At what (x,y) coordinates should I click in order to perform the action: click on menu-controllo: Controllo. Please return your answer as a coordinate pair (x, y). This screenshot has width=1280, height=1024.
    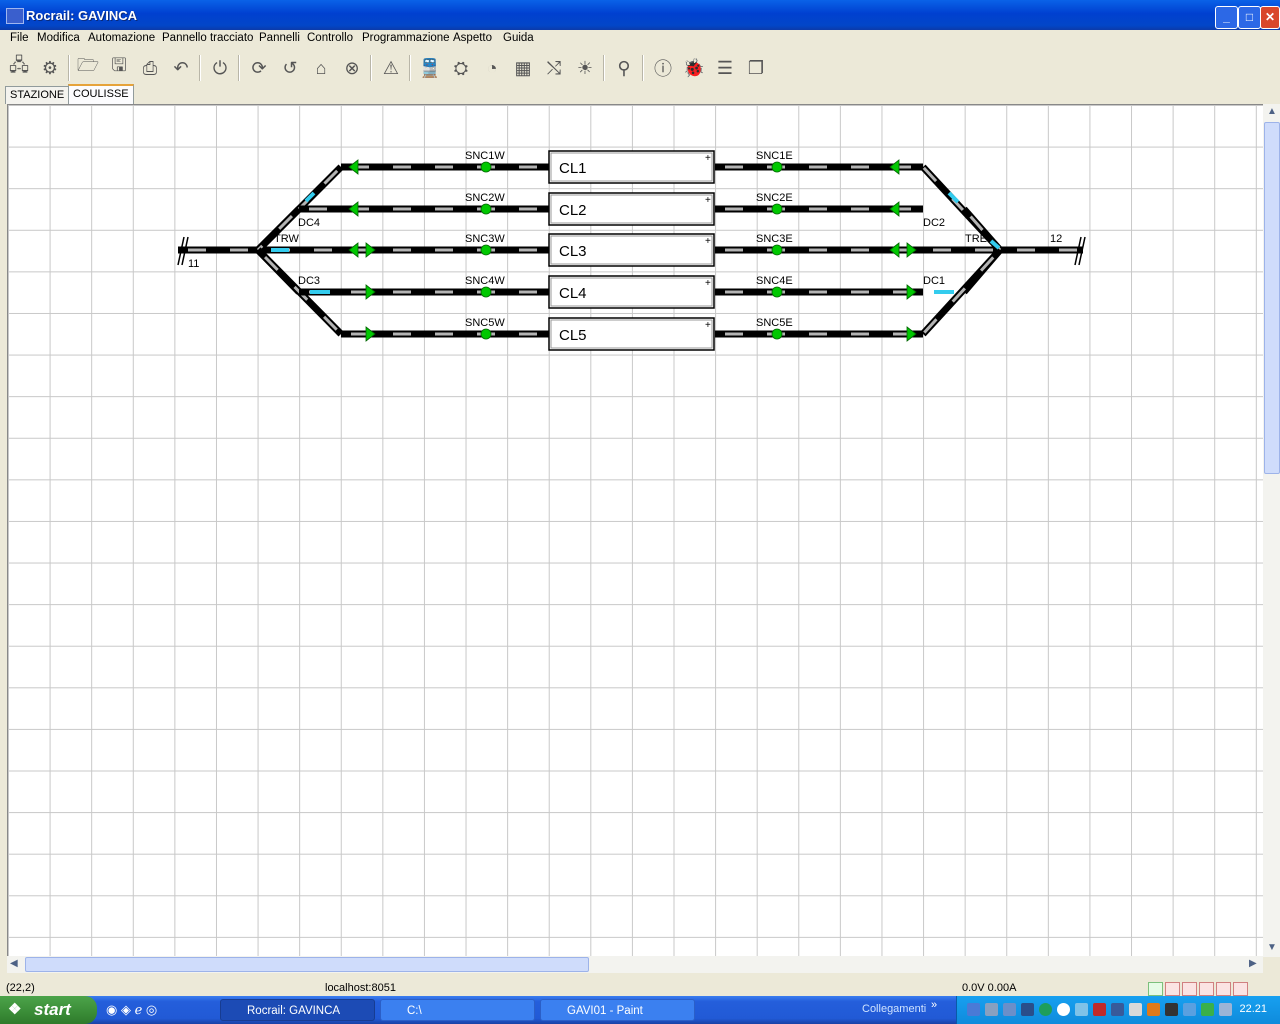
    Looking at the image, I should click on (330, 38).